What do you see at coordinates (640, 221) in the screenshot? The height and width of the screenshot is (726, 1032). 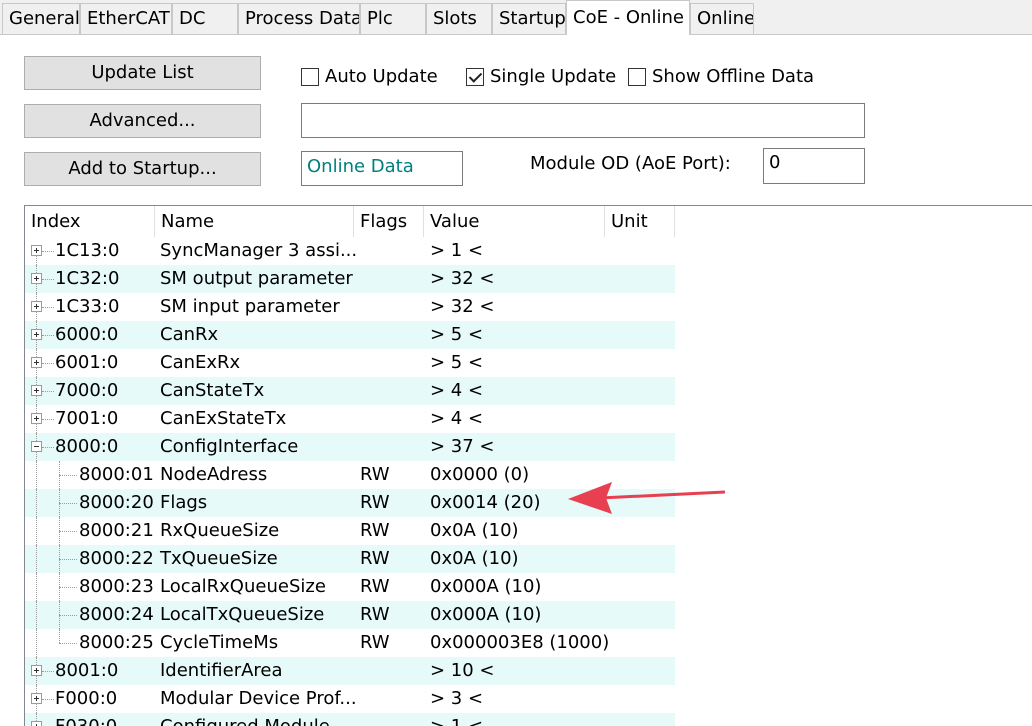 I see `column-header-unit: Unit` at bounding box center [640, 221].